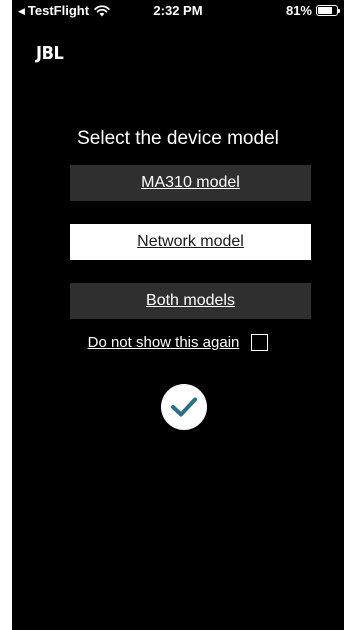  I want to click on jbl-logo: JBL, so click(50, 53).